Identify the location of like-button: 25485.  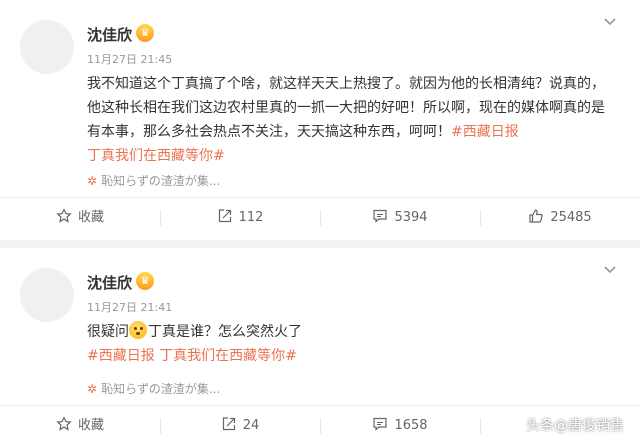
(560, 218).